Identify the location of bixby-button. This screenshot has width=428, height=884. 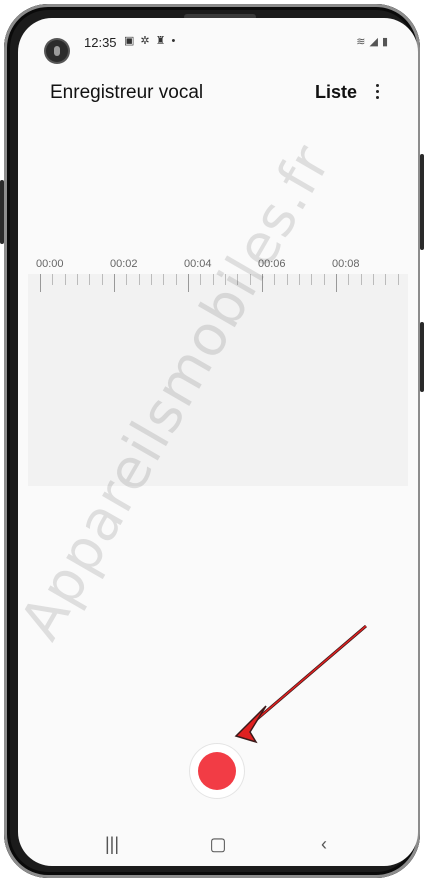
(422, 357).